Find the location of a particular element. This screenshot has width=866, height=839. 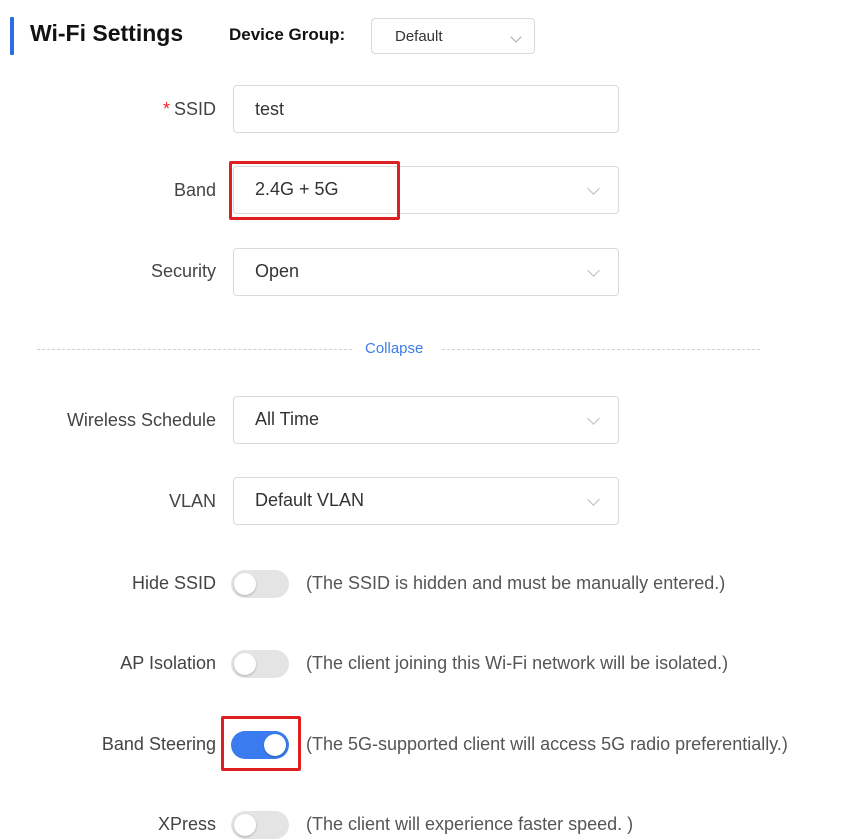

xpress-toggle is located at coordinates (260, 825).